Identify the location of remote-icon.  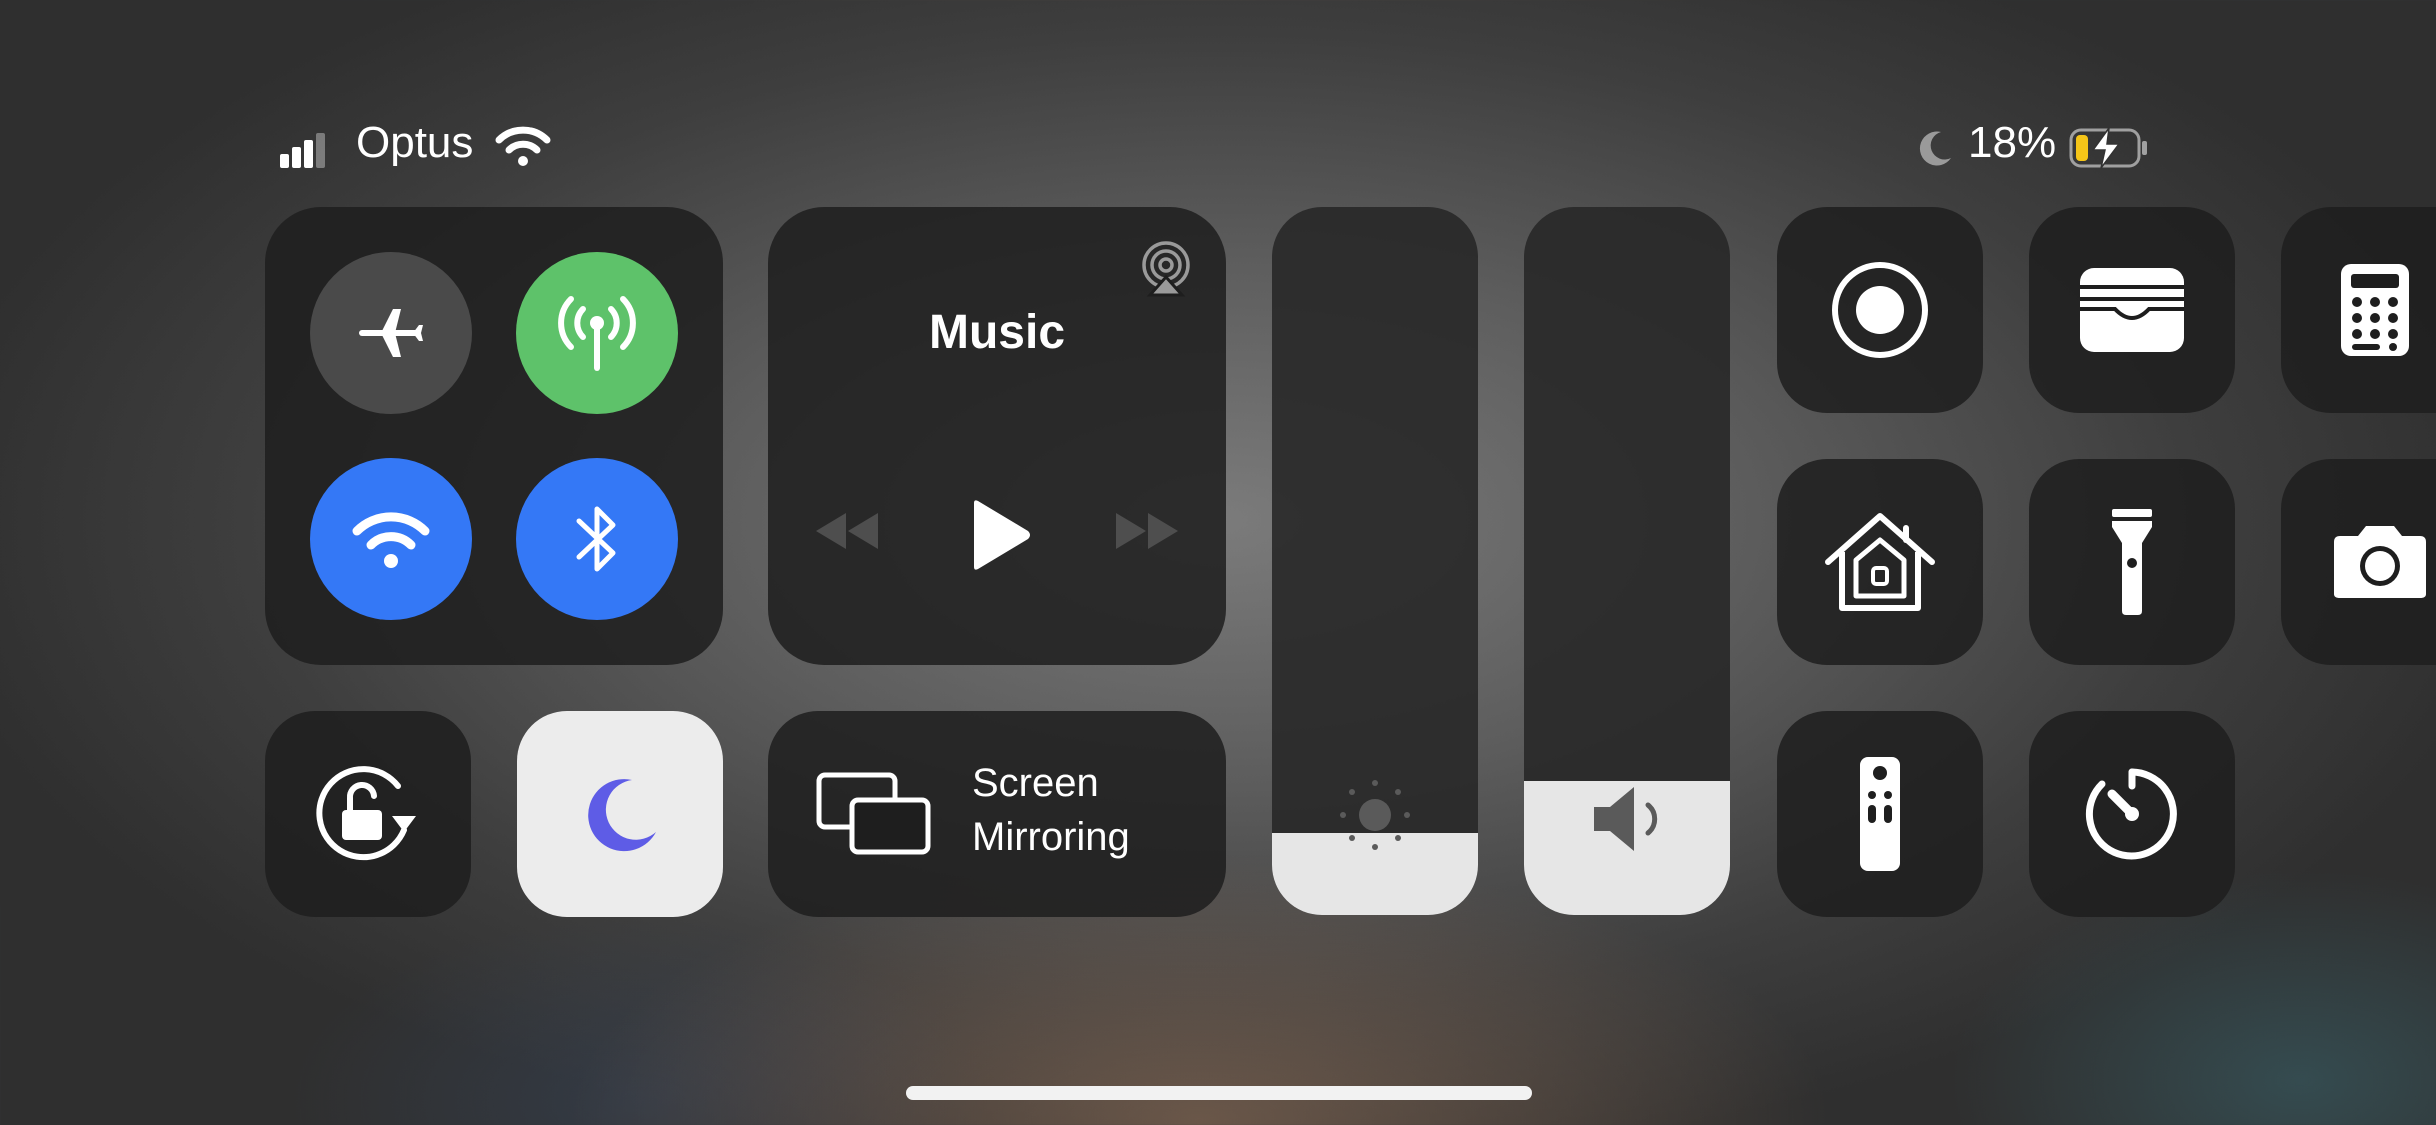
(1880, 814).